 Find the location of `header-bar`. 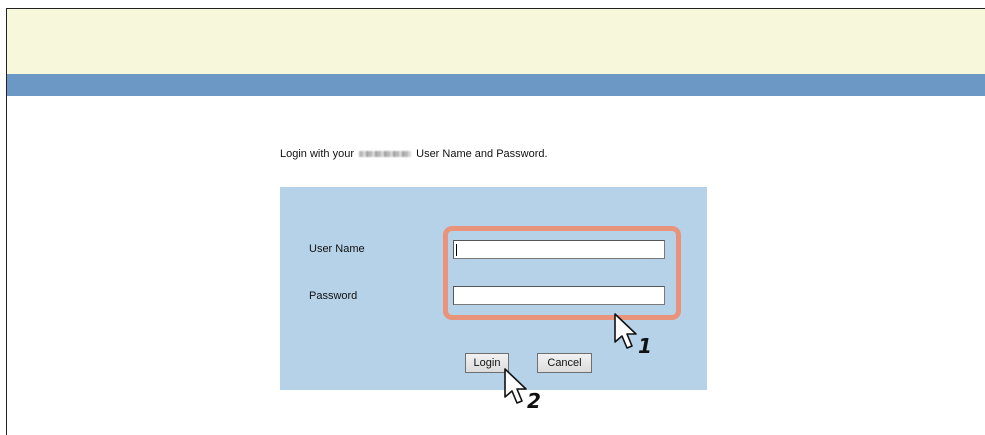

header-bar is located at coordinates (496, 85).